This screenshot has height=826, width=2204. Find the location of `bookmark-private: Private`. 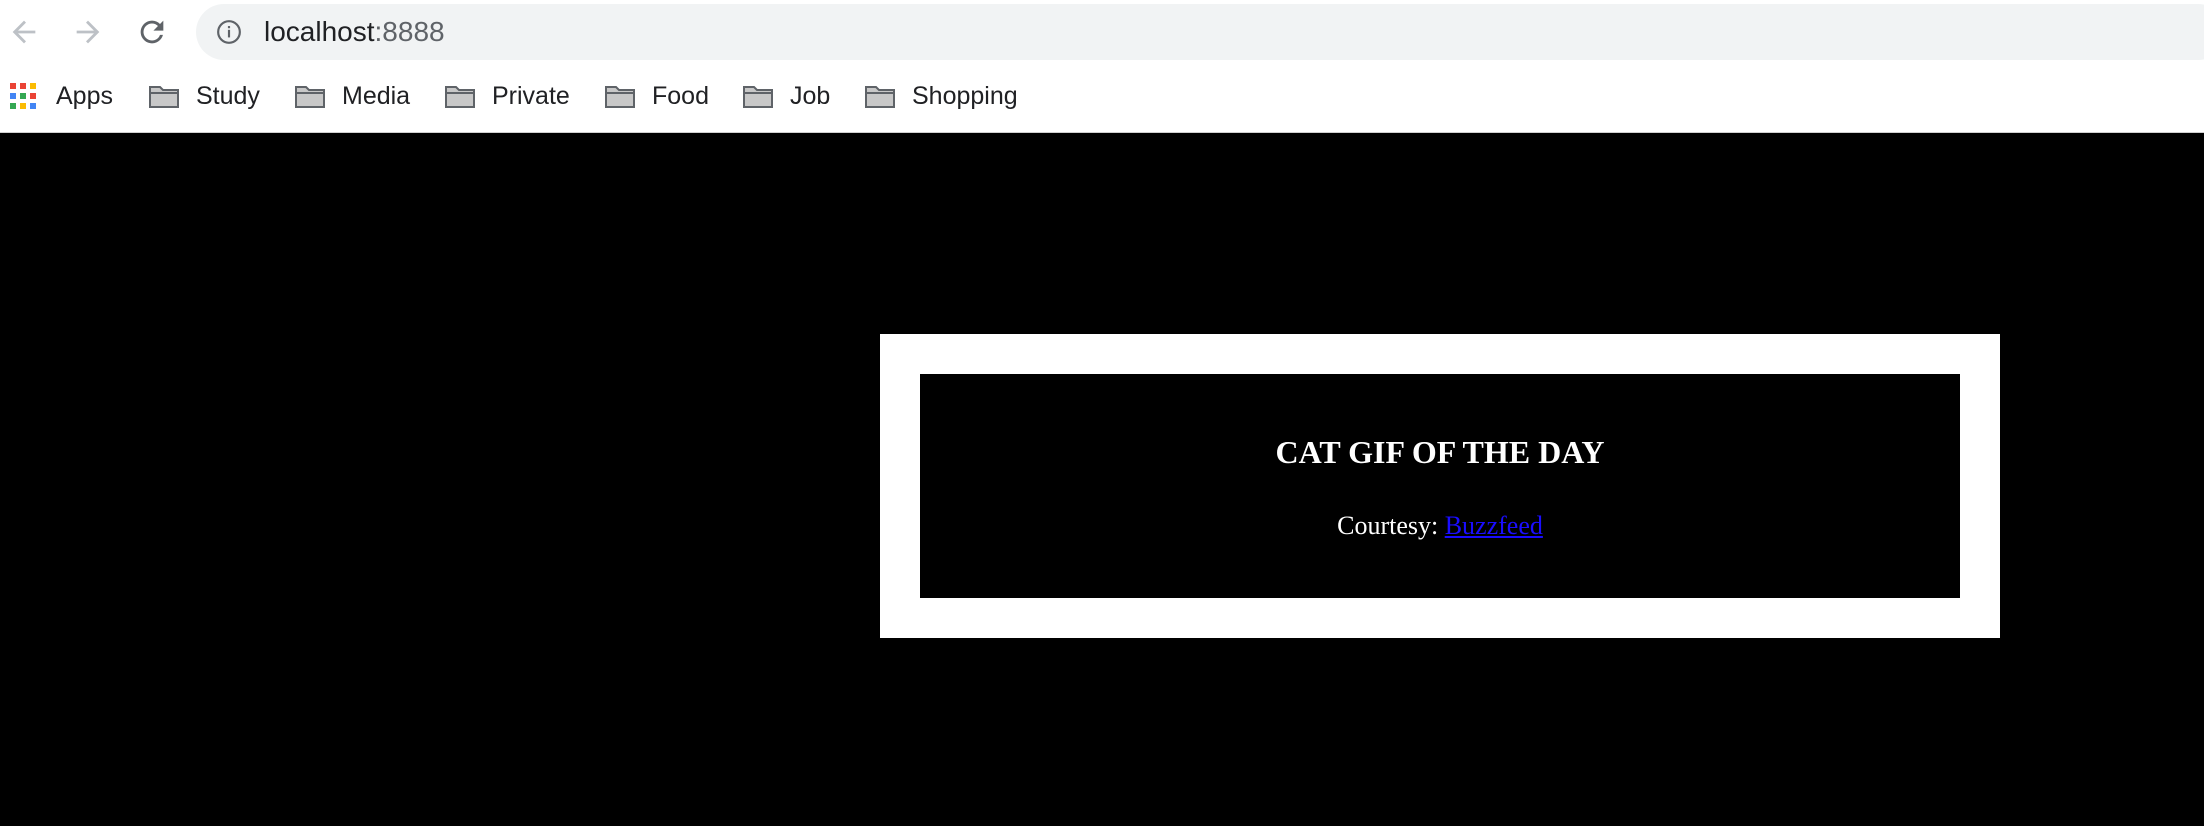

bookmark-private: Private is located at coordinates (507, 96).